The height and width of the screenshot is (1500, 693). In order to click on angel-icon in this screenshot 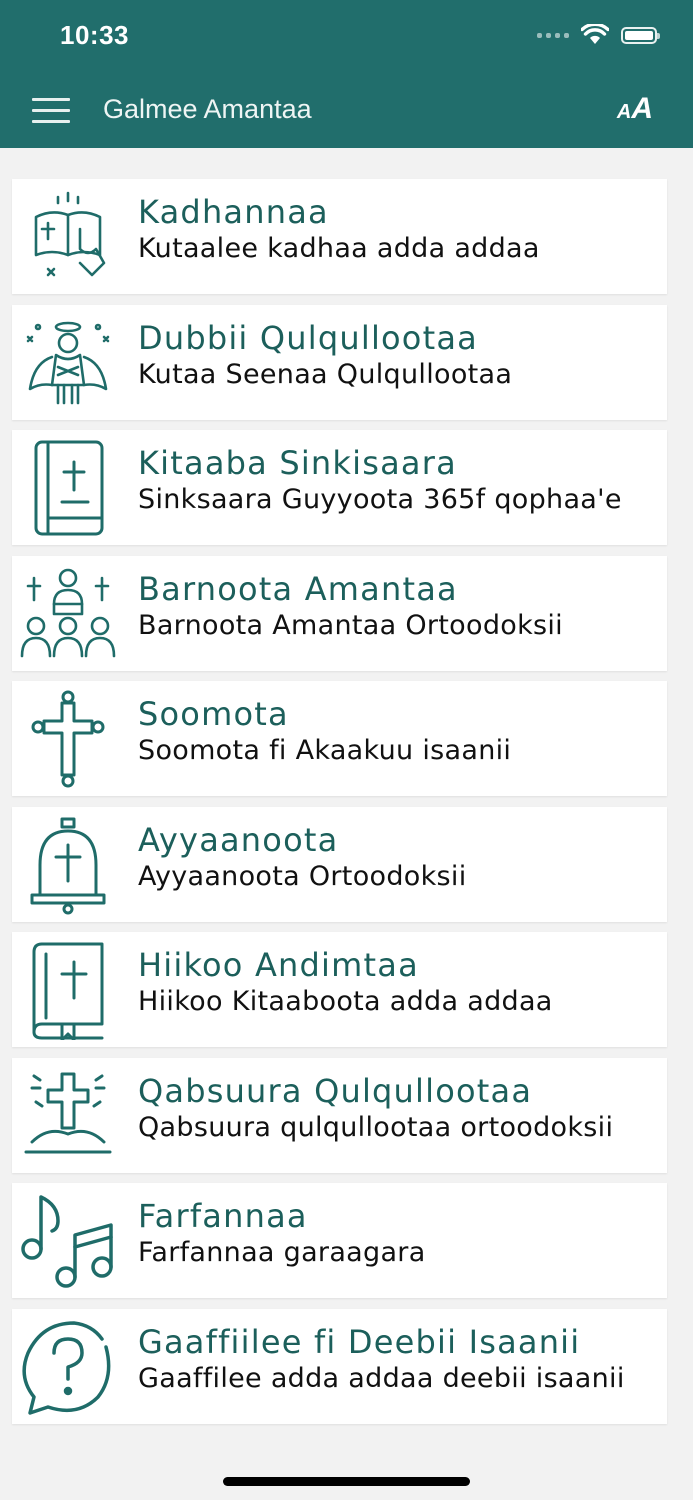, I will do `click(68, 363)`.